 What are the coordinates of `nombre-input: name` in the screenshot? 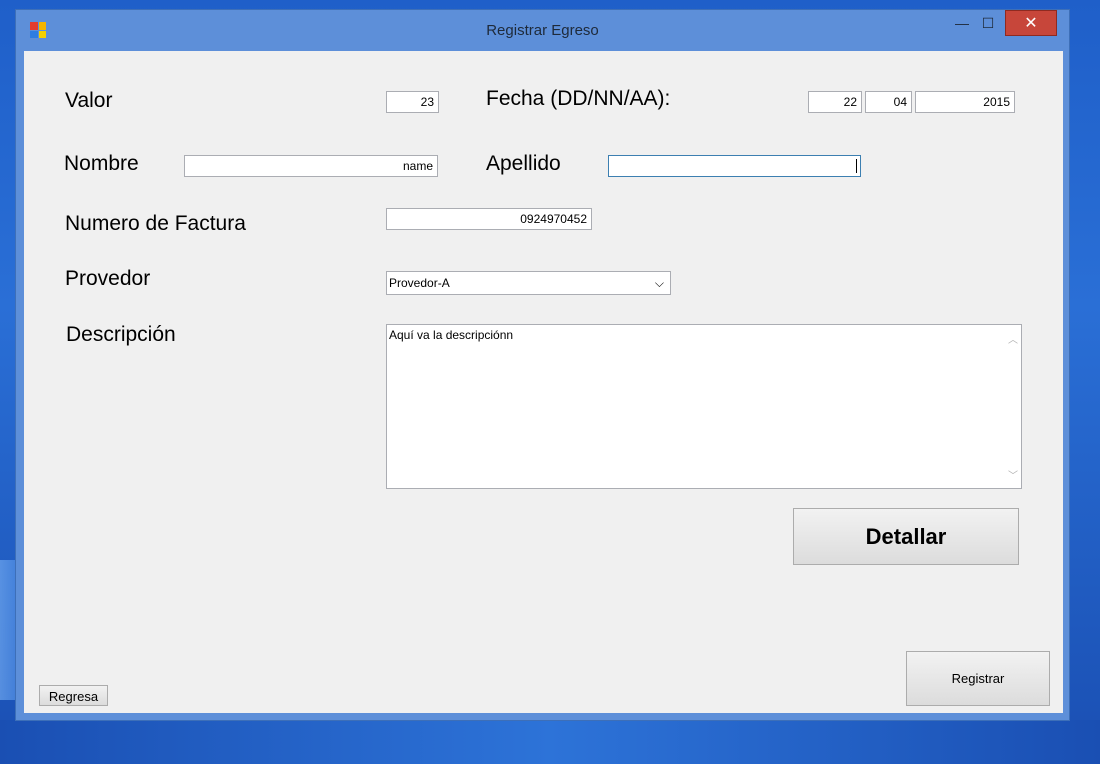 It's located at (311, 166).